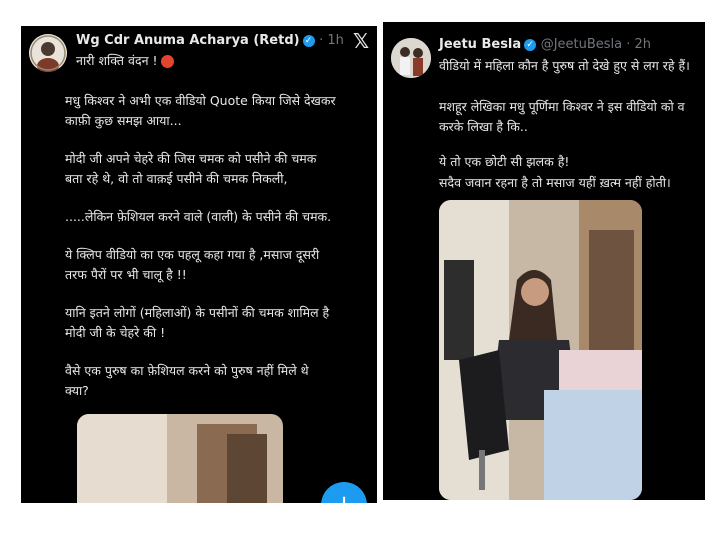 The image size is (716, 538). Describe the element at coordinates (77, 390) in the screenshot. I see `tweet-text-line: क्या?` at that location.